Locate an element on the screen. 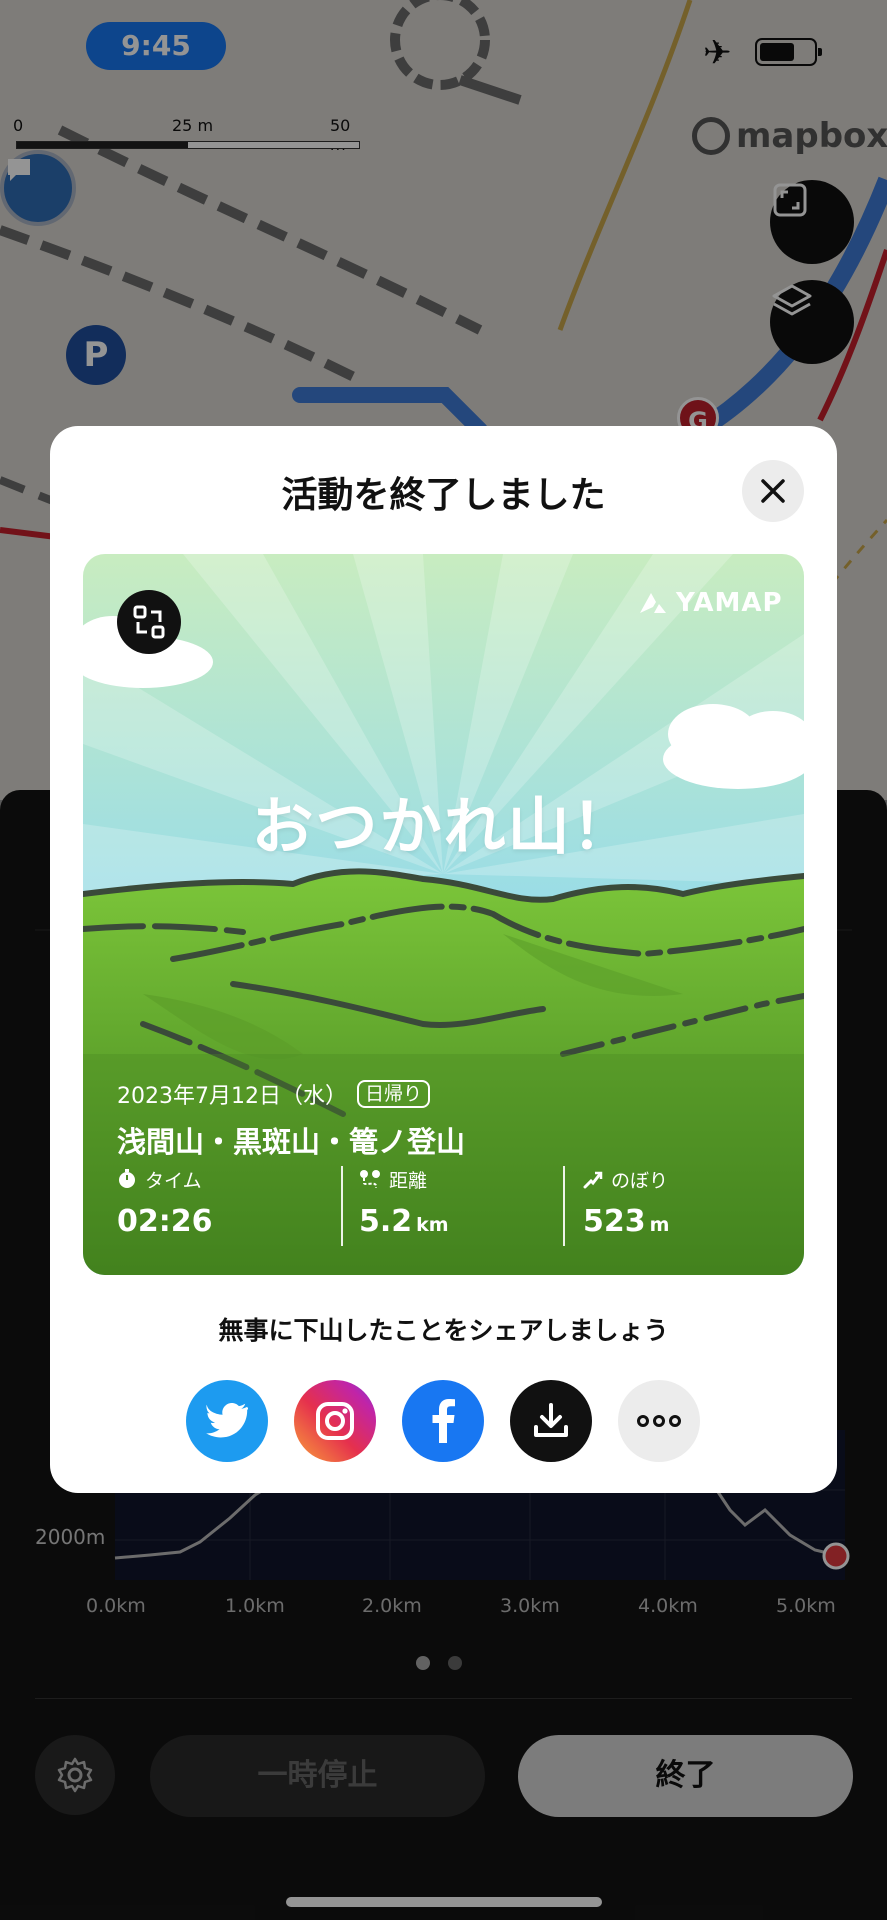  share-instagram-button is located at coordinates (335, 1421).